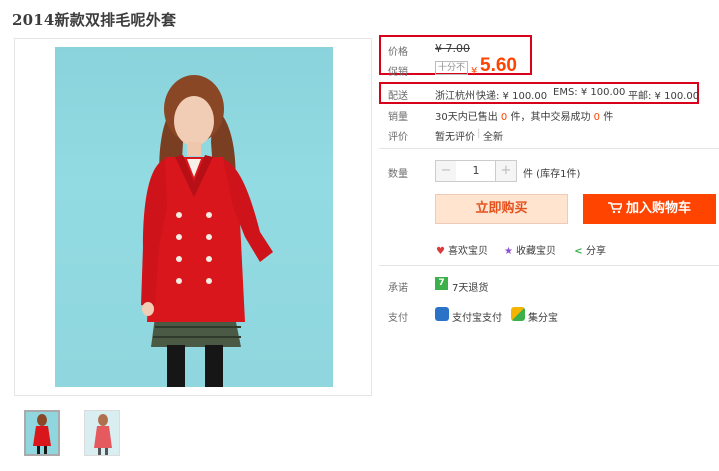 The width and height of the screenshot is (719, 471). Describe the element at coordinates (440, 251) in the screenshot. I see `heart-icon: ♥` at that location.